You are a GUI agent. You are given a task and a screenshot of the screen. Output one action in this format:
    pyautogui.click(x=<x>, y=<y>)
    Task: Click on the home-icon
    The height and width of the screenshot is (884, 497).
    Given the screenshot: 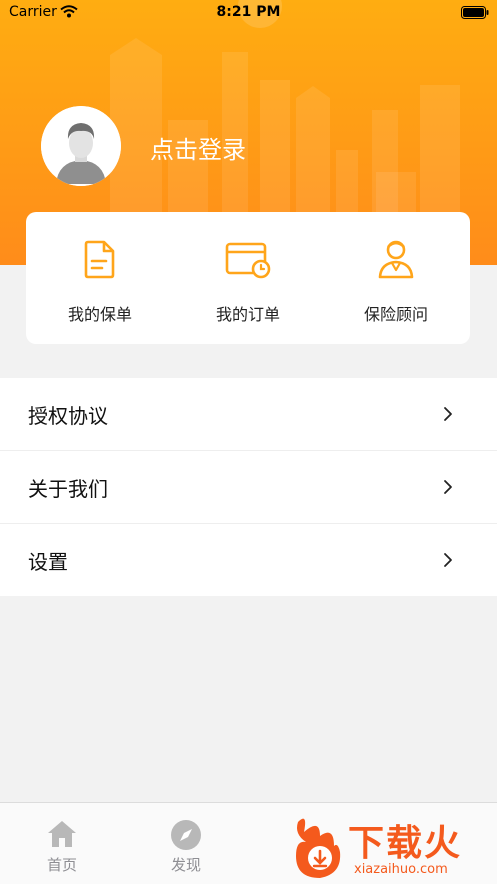 What is the action you would take?
    pyautogui.click(x=62, y=834)
    